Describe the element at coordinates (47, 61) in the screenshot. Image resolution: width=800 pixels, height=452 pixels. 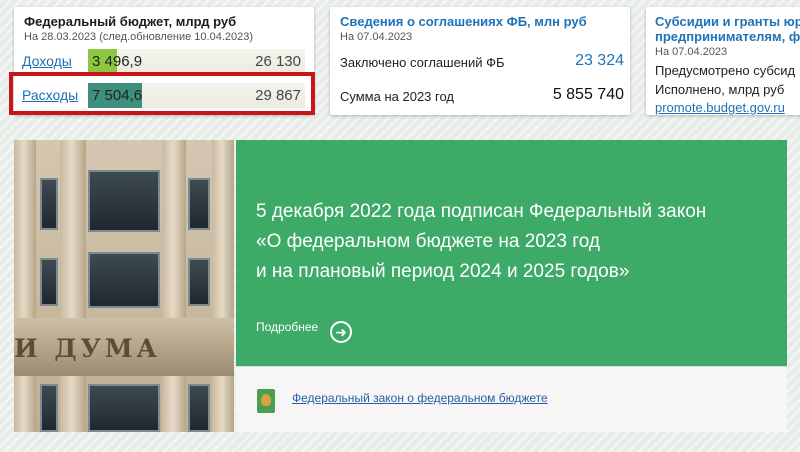
I see `income-link: Доходы` at that location.